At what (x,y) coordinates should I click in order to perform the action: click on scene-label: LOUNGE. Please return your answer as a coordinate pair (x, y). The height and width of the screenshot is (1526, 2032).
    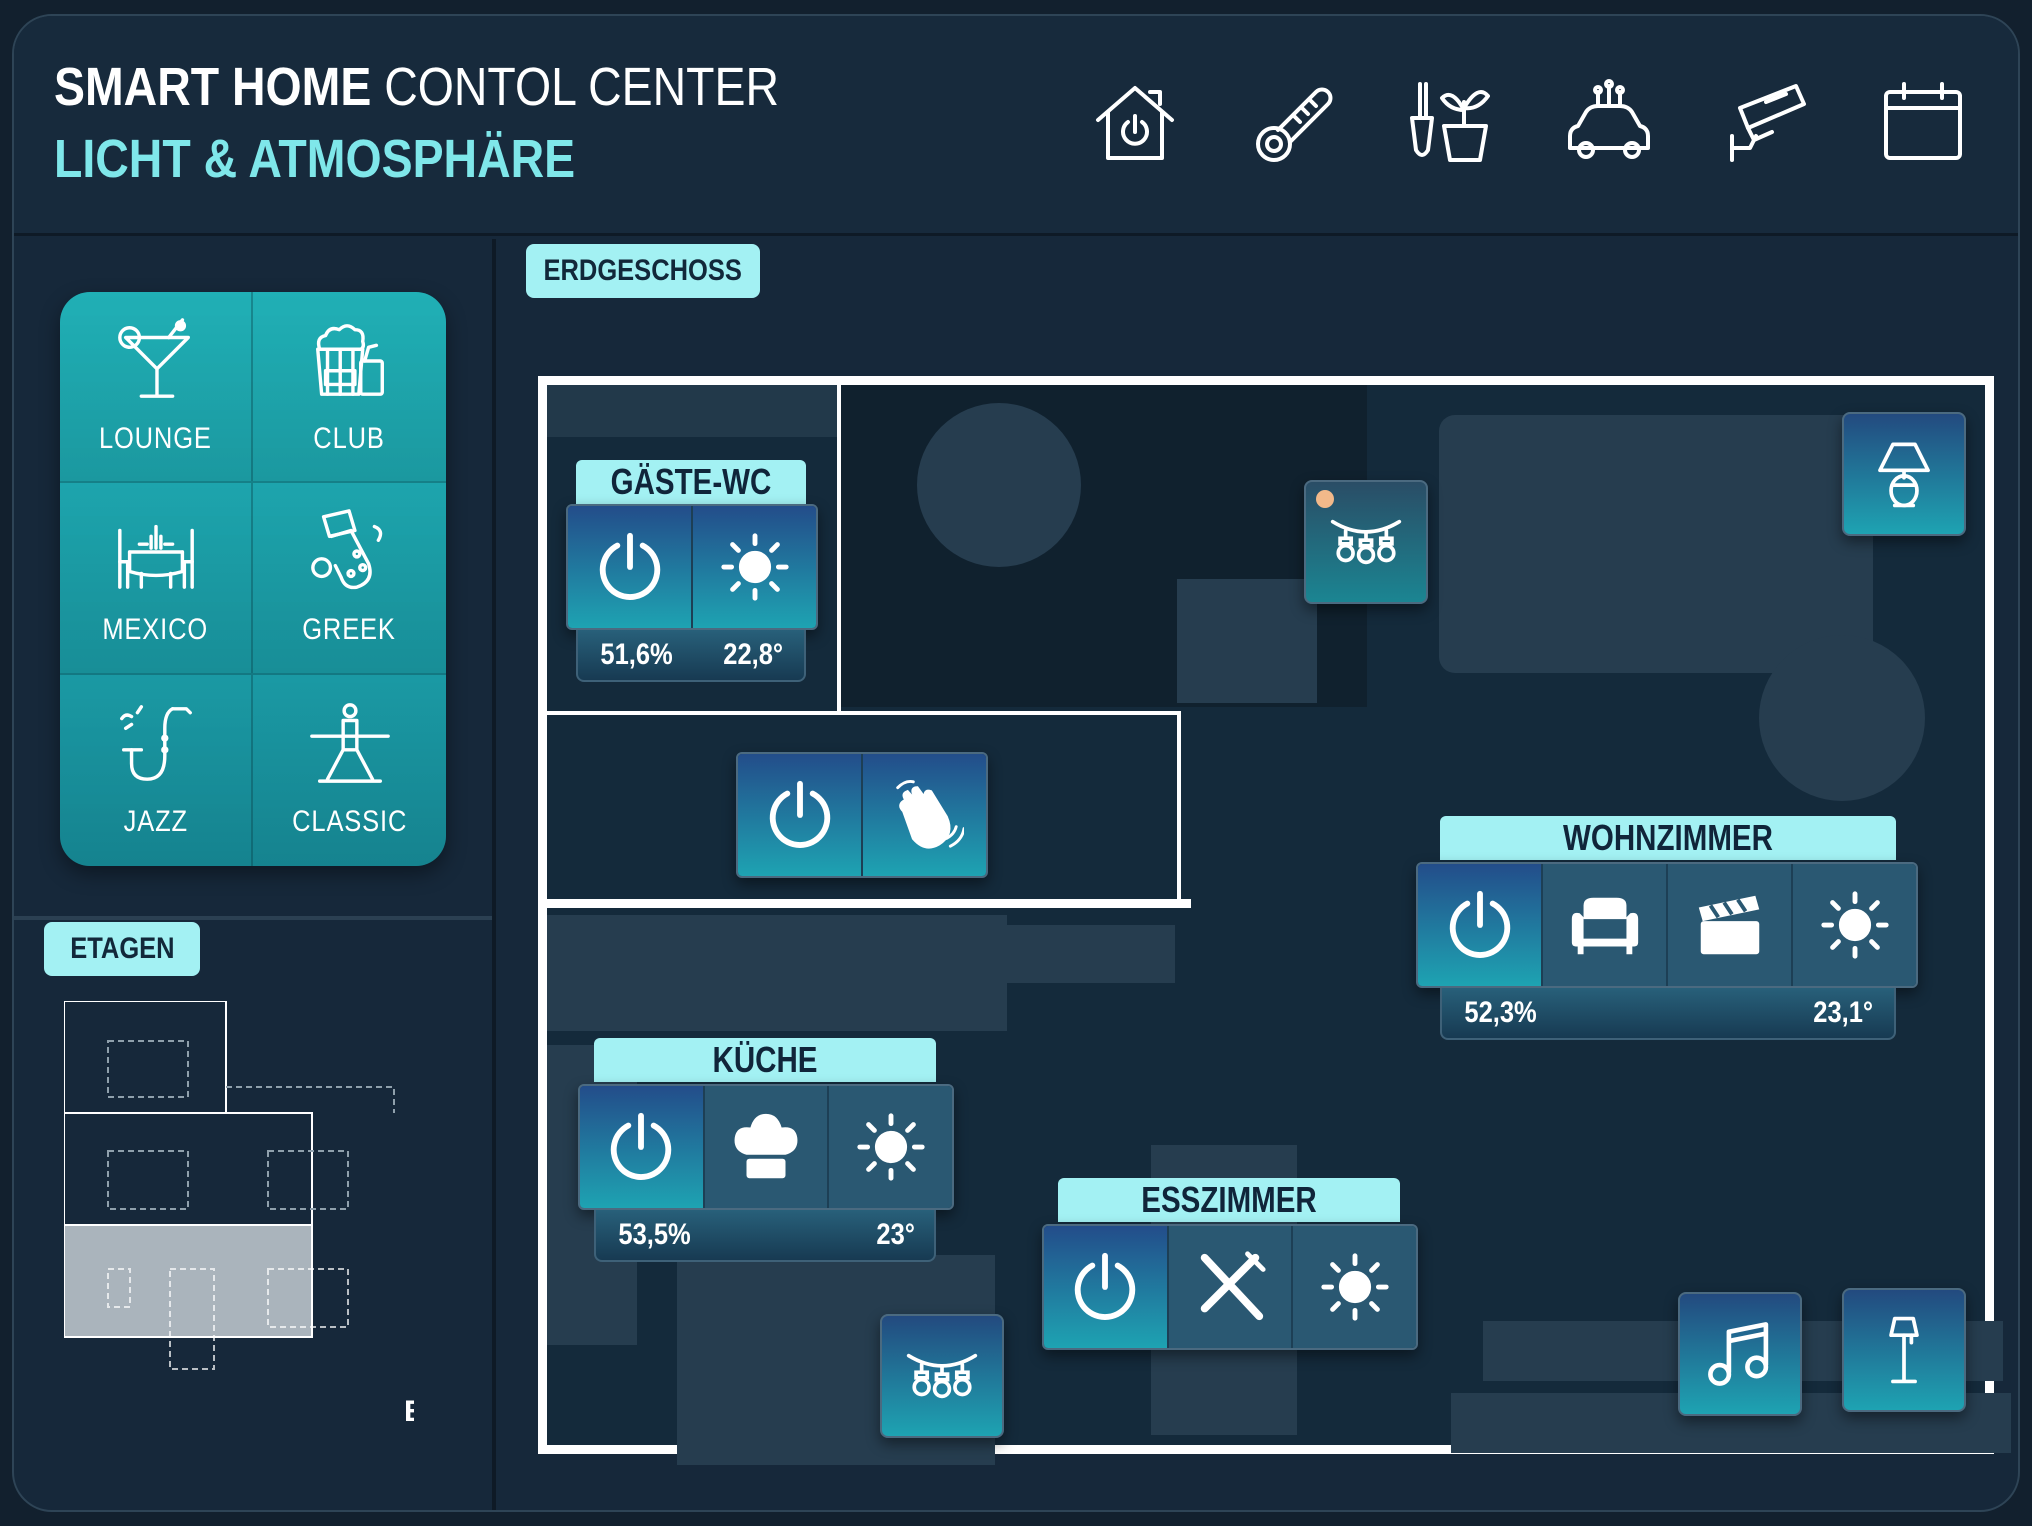
    Looking at the image, I should click on (155, 438).